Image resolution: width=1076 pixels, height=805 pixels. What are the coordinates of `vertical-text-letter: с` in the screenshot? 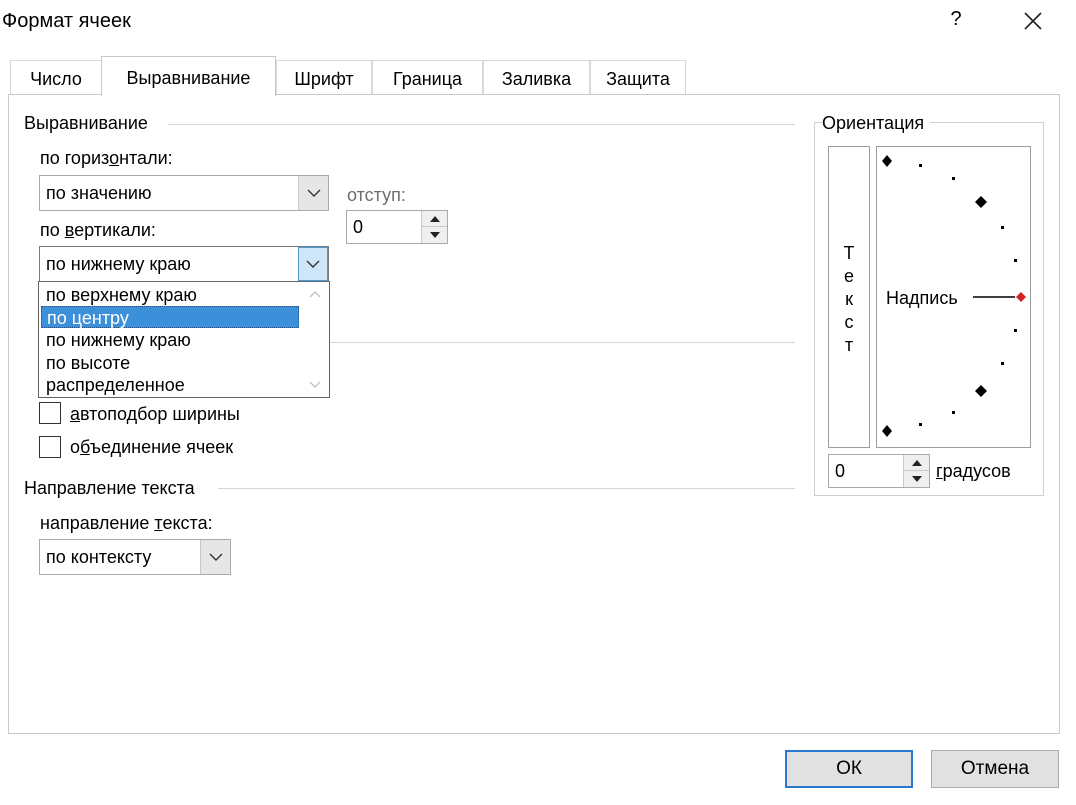 It's located at (849, 322).